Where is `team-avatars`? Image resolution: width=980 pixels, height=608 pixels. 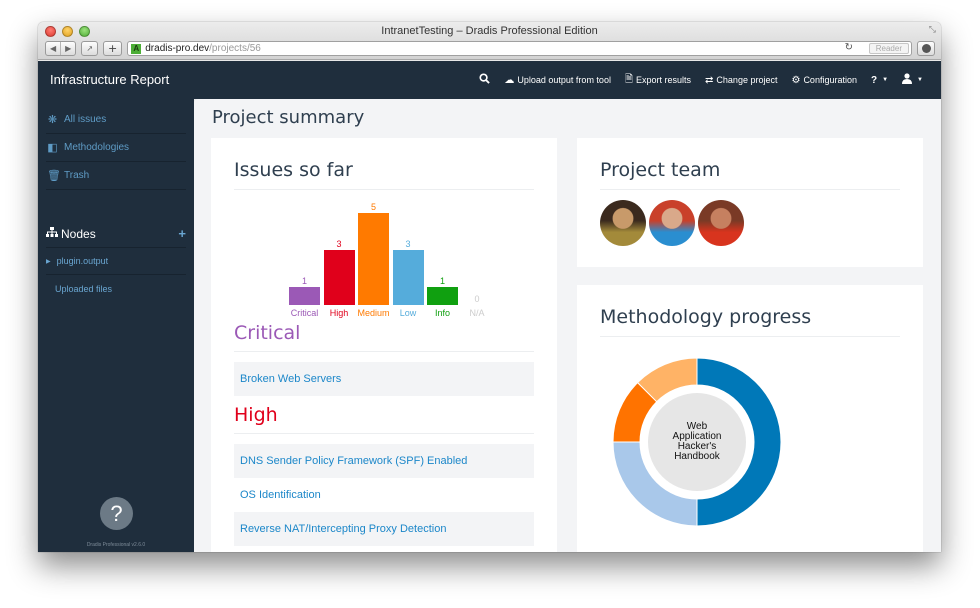 team-avatars is located at coordinates (750, 223).